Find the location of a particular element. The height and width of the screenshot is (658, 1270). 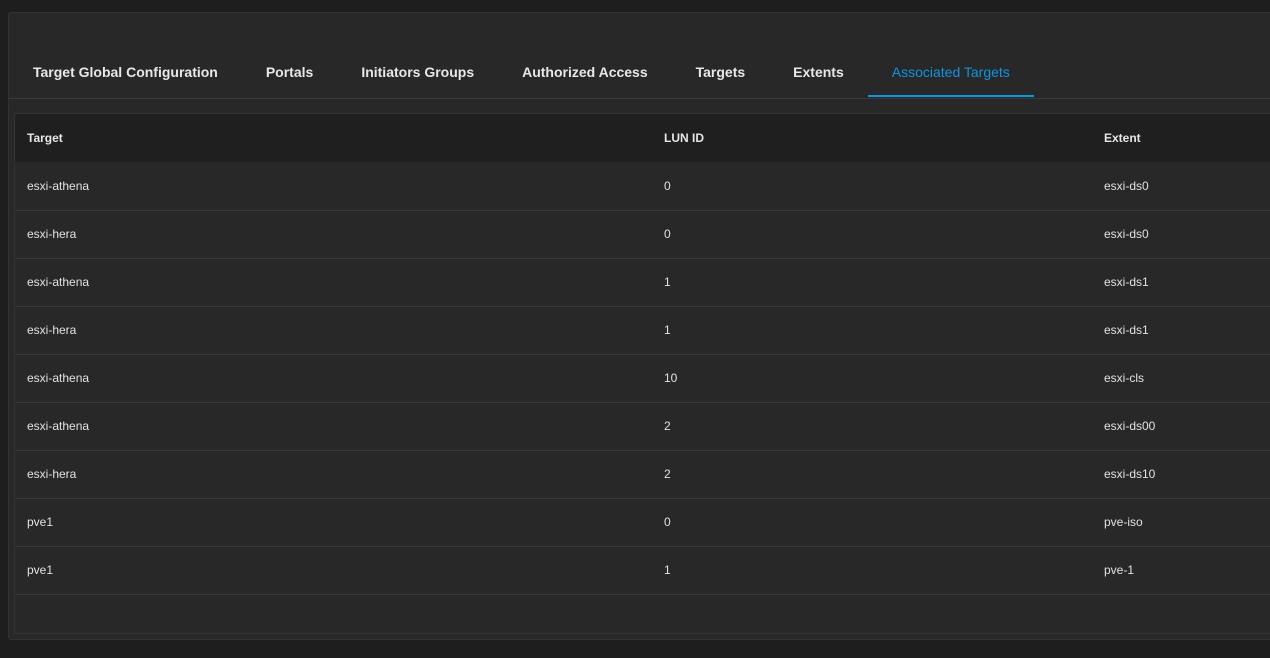

tab-associated-targets: Associated Targets is located at coordinates (950, 73).